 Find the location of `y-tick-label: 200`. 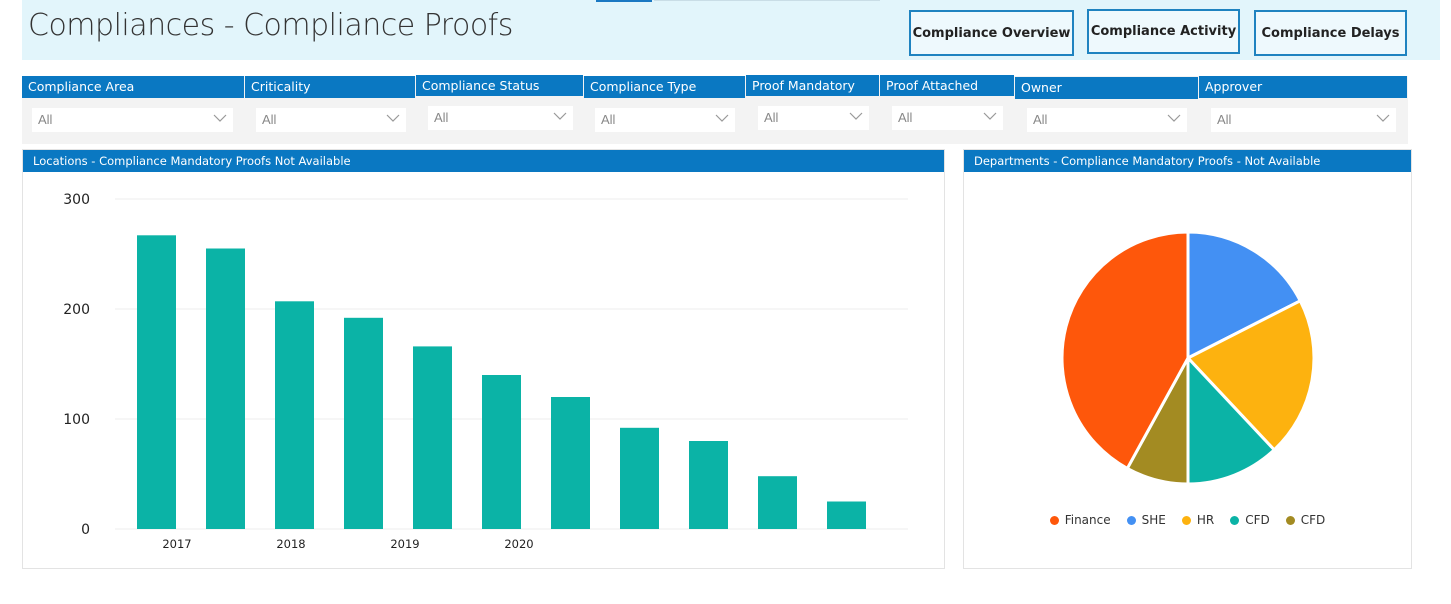

y-tick-label: 200 is located at coordinates (76, 310).